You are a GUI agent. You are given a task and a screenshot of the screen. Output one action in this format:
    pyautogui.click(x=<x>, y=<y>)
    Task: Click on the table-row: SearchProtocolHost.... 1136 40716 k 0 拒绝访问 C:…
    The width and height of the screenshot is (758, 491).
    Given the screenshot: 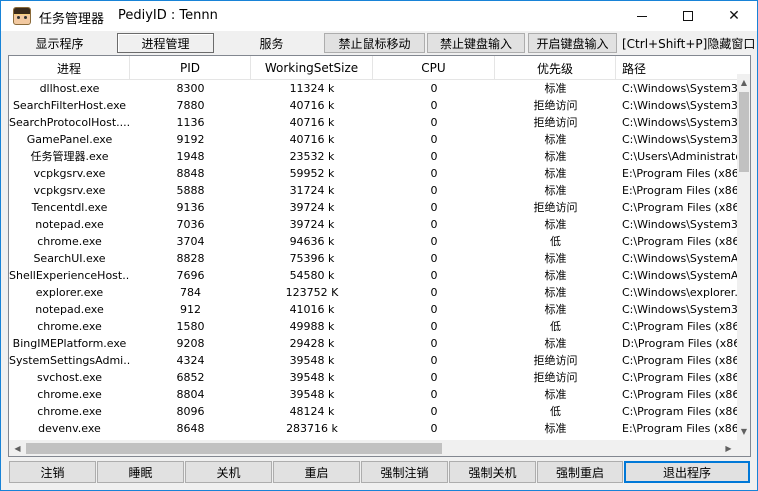 What is the action you would take?
    pyautogui.click(x=373, y=122)
    